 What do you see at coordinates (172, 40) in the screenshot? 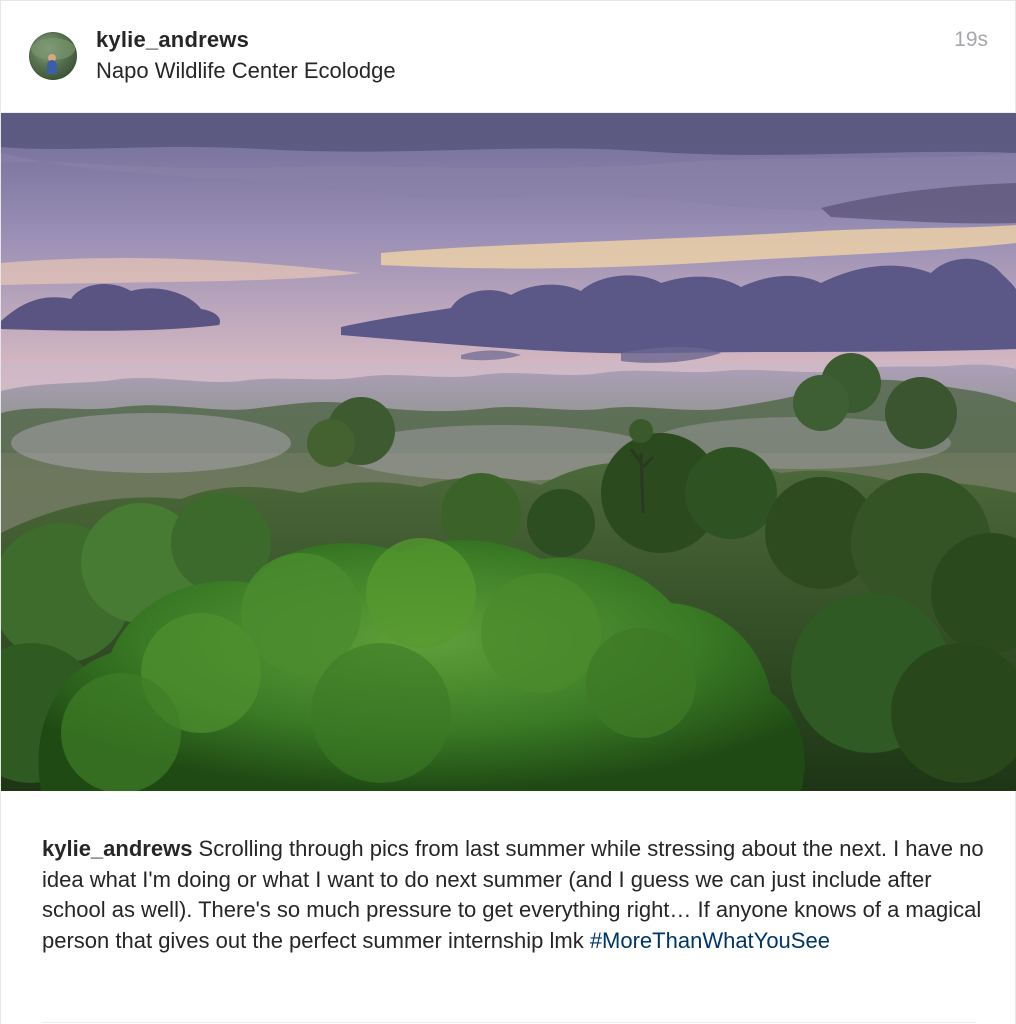
I see `post-username-link: kylie_andrews` at bounding box center [172, 40].